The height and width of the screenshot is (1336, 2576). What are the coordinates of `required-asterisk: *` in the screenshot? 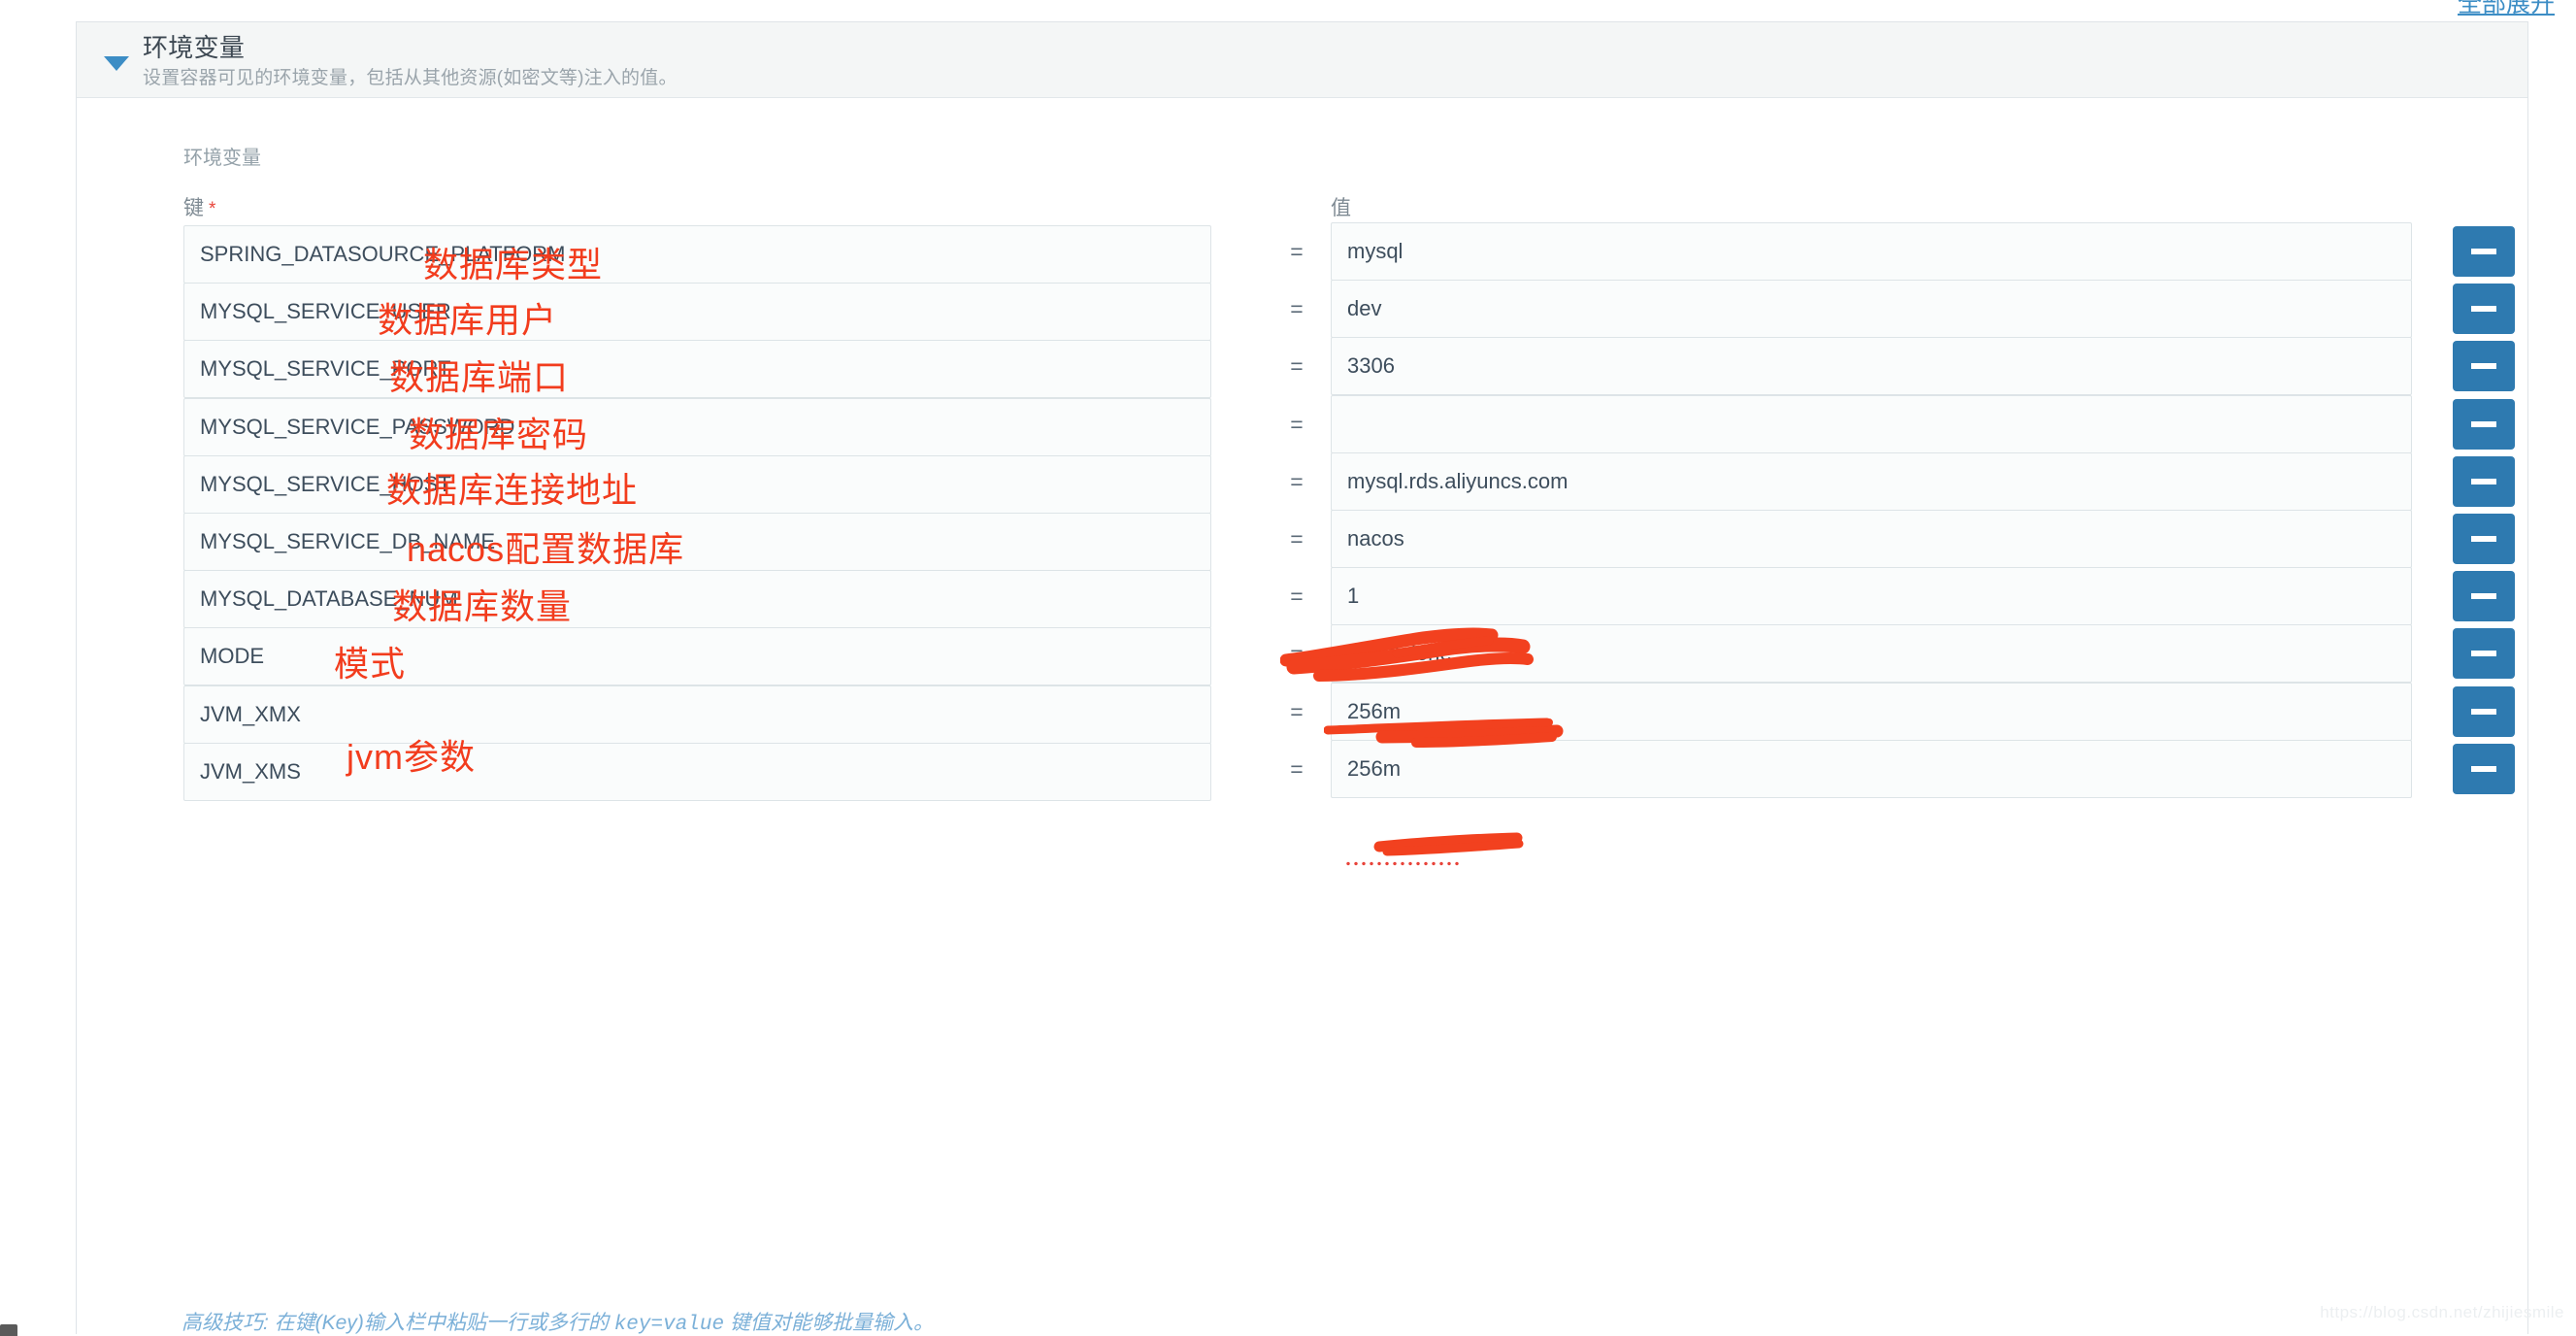 It's located at (212, 209).